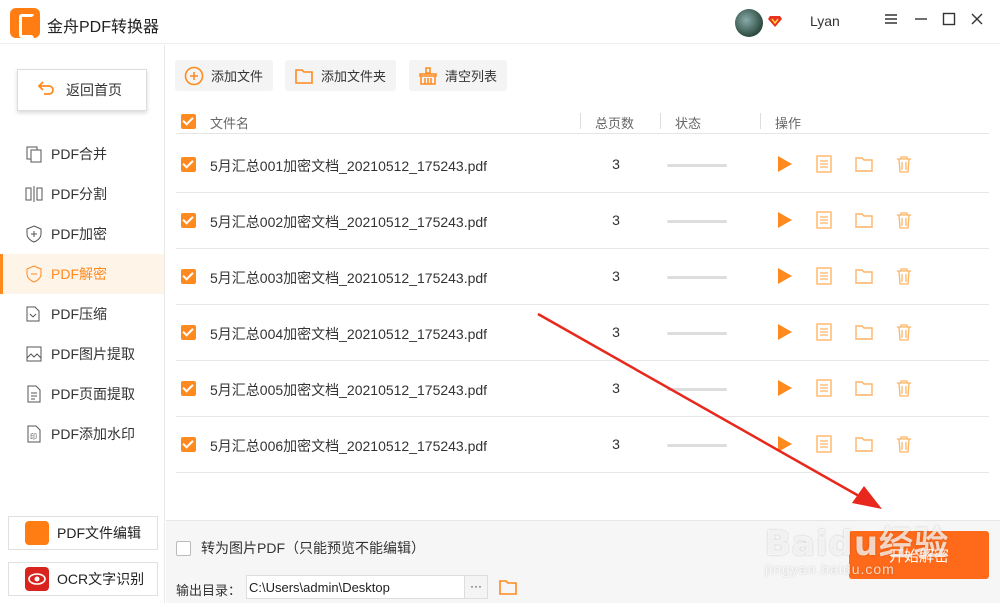 This screenshot has width=1000, height=603. Describe the element at coordinates (349, 278) in the screenshot. I see `file-name: 5月汇总003加密文档_20210512_175243.pdf` at that location.